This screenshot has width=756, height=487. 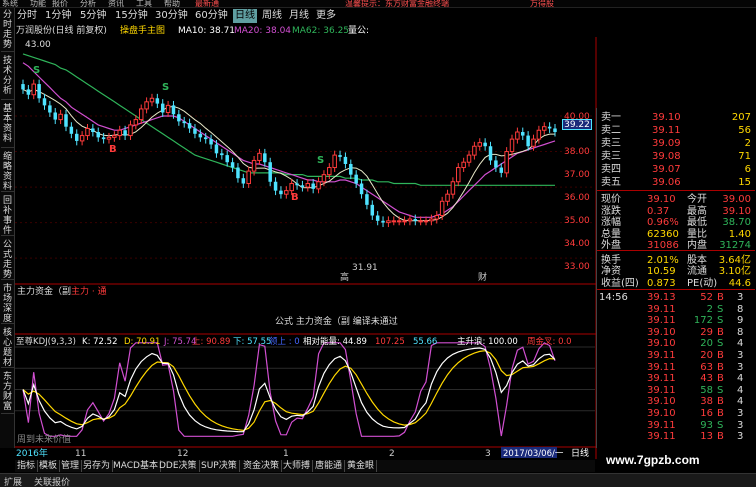 I want to click on btab-tang: 唐能通, so click(x=329, y=466).